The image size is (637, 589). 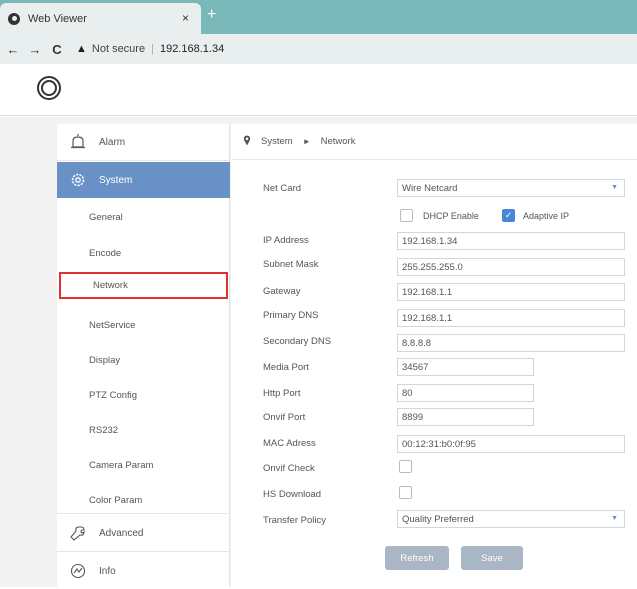 What do you see at coordinates (78, 571) in the screenshot?
I see `info-icon` at bounding box center [78, 571].